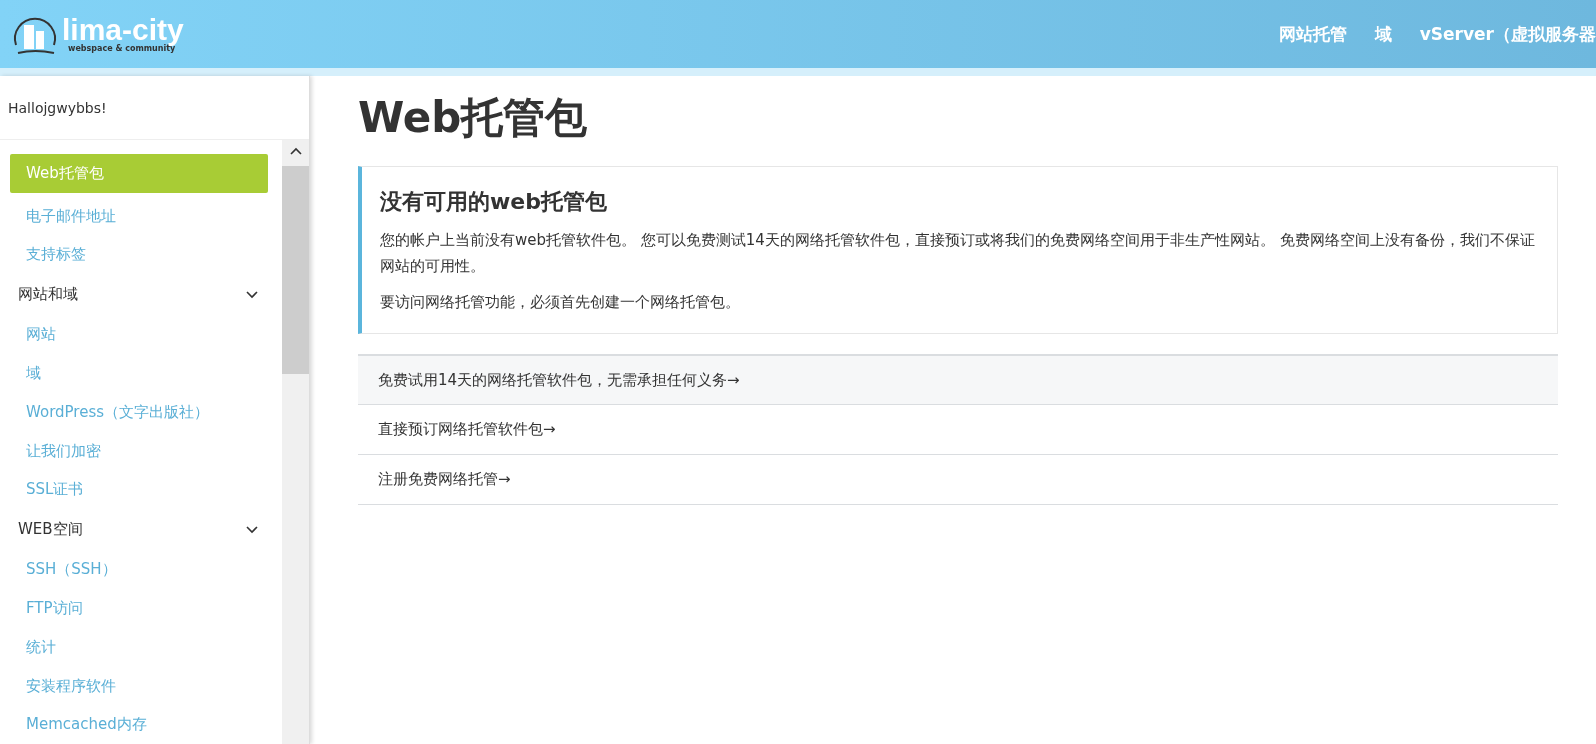 This screenshot has height=744, width=1596. What do you see at coordinates (139, 608) in the screenshot?
I see `sidebar-link: FTP访问` at bounding box center [139, 608].